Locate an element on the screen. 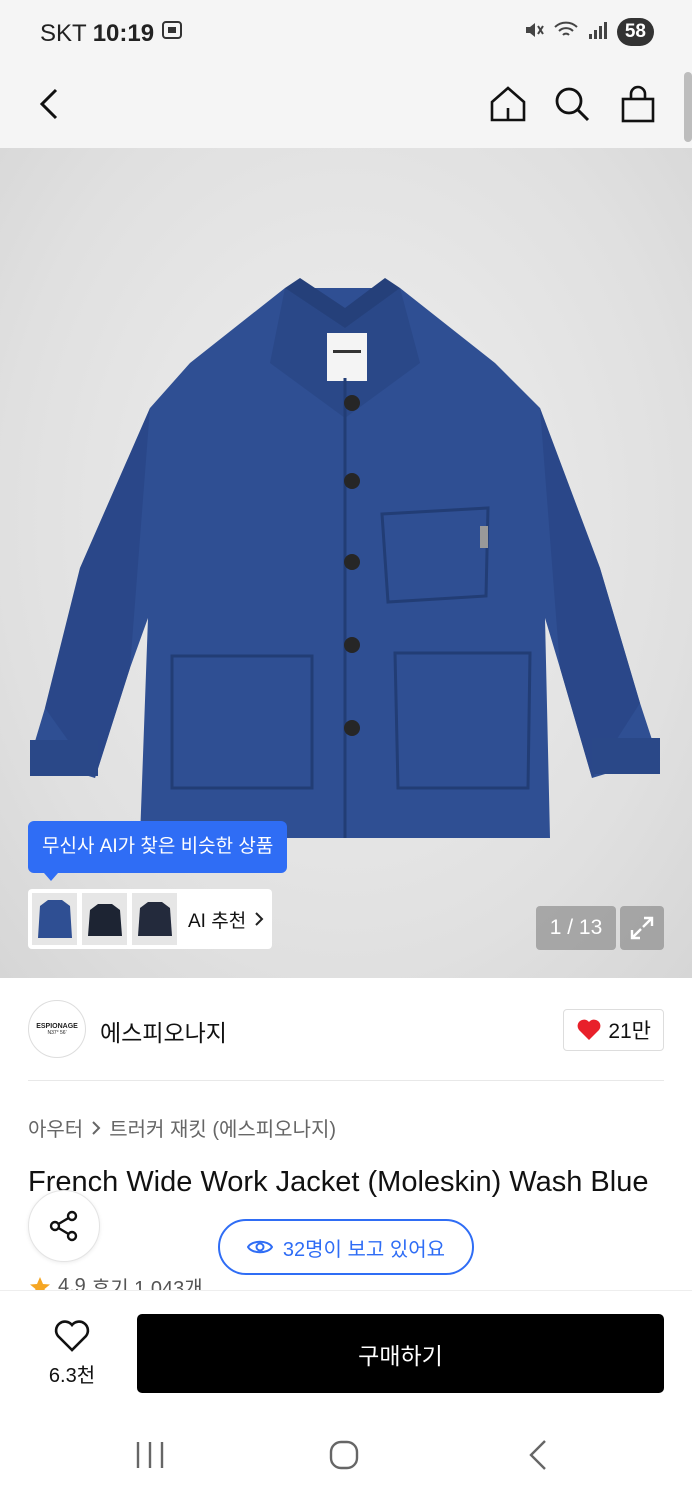 The height and width of the screenshot is (1500, 692). system-nav-bar is located at coordinates (346, 1454).